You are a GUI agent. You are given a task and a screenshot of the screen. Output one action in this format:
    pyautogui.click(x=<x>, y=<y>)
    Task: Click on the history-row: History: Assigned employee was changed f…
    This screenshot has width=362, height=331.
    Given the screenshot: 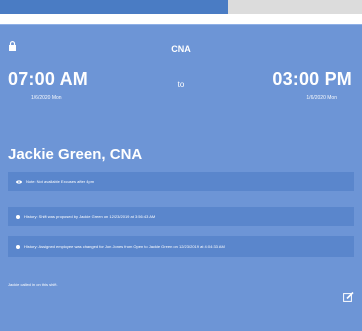 What is the action you would take?
    pyautogui.click(x=181, y=246)
    